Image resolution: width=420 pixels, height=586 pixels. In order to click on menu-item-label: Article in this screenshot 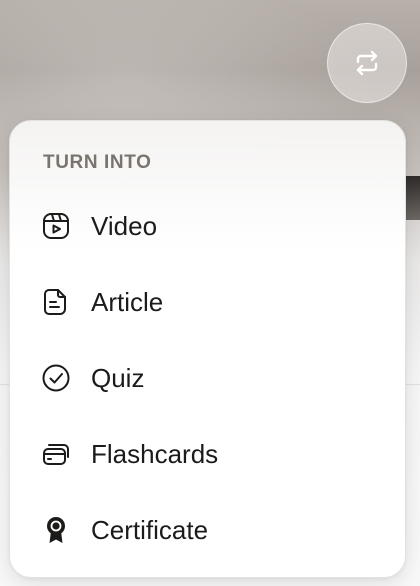, I will do `click(127, 301)`.